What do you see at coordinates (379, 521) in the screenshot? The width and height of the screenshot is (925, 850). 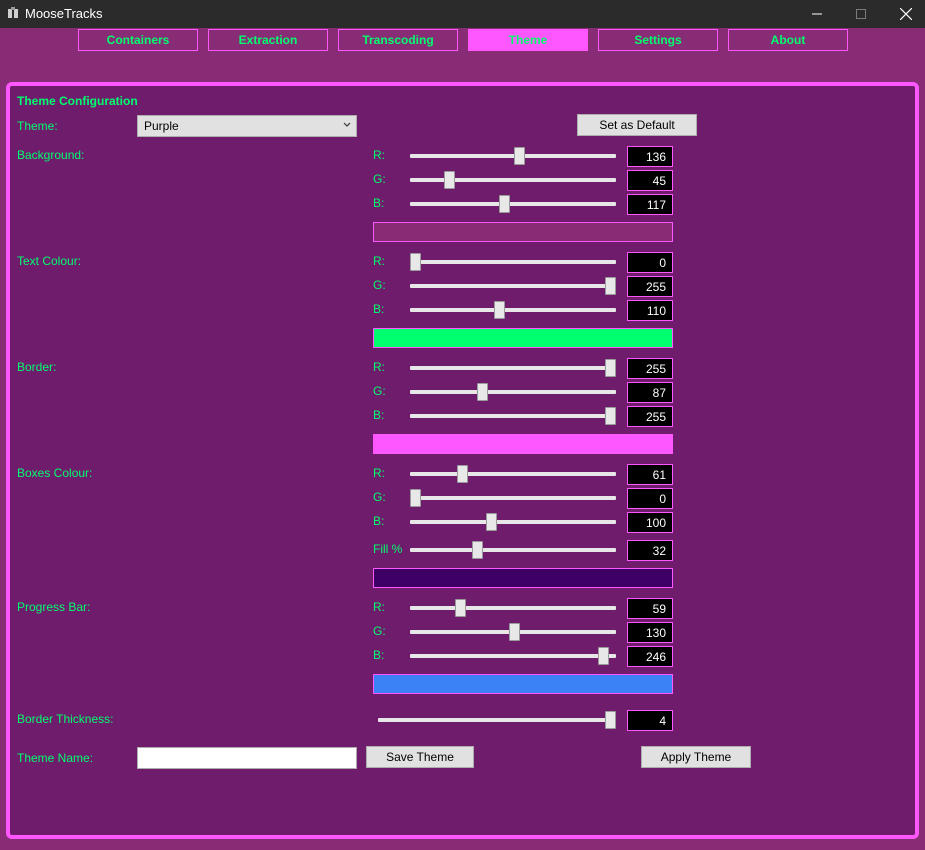 I see `boxes-b-label: B:` at bounding box center [379, 521].